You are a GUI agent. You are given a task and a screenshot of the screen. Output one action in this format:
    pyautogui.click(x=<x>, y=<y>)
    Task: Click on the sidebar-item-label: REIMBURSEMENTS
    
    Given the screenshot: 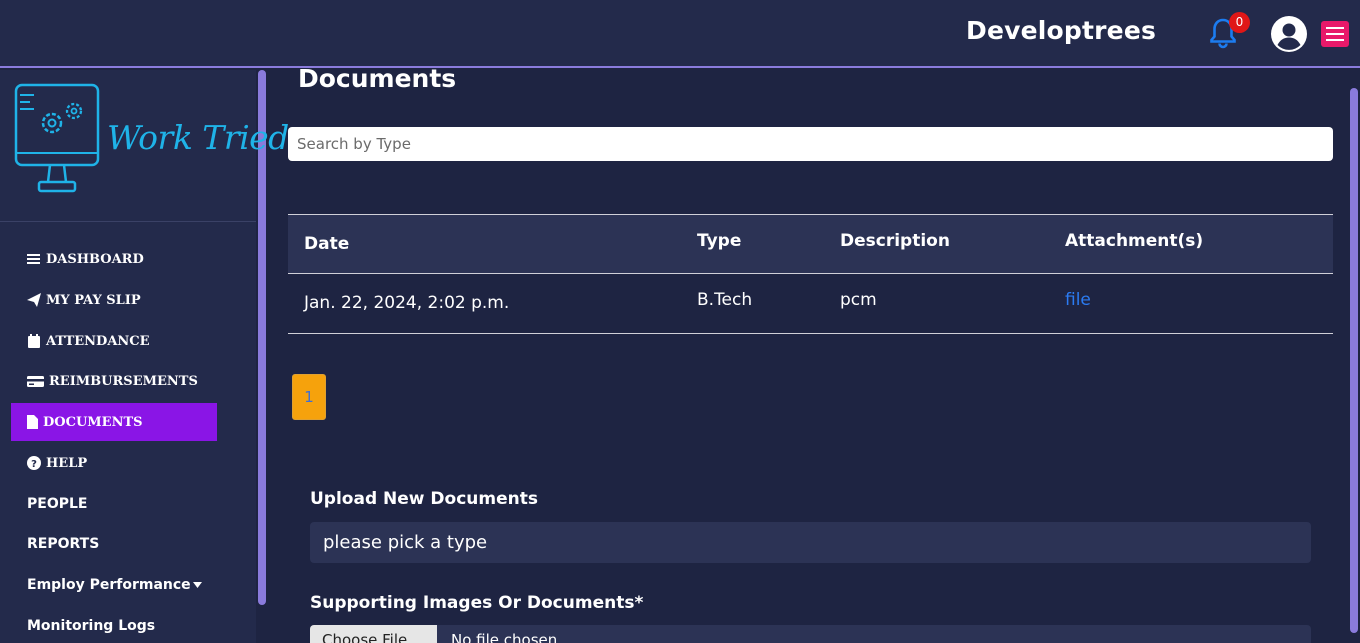 What is the action you would take?
    pyautogui.click(x=123, y=381)
    